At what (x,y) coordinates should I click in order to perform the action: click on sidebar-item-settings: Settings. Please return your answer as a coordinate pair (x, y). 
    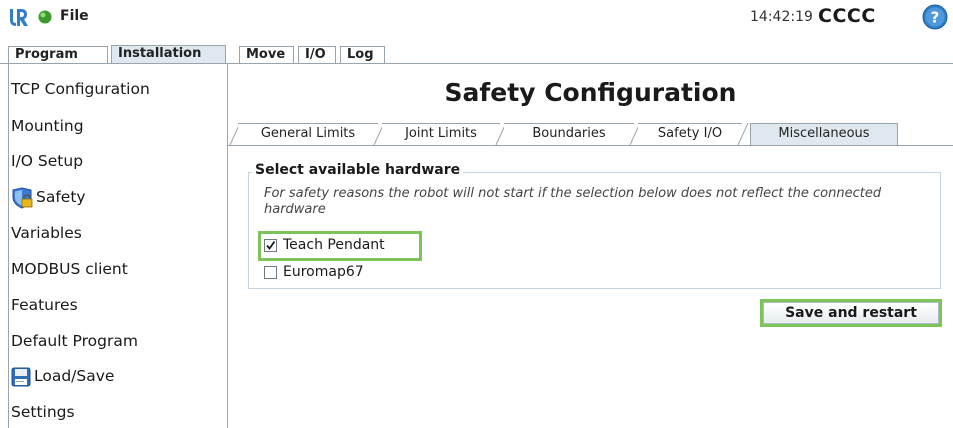
    Looking at the image, I should click on (118, 412).